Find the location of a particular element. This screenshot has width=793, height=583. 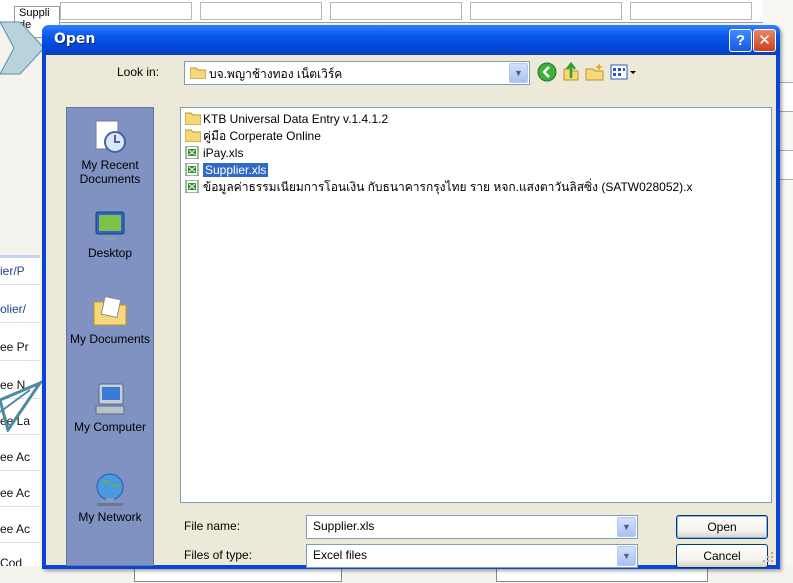

desktop-icon is located at coordinates (110, 225).